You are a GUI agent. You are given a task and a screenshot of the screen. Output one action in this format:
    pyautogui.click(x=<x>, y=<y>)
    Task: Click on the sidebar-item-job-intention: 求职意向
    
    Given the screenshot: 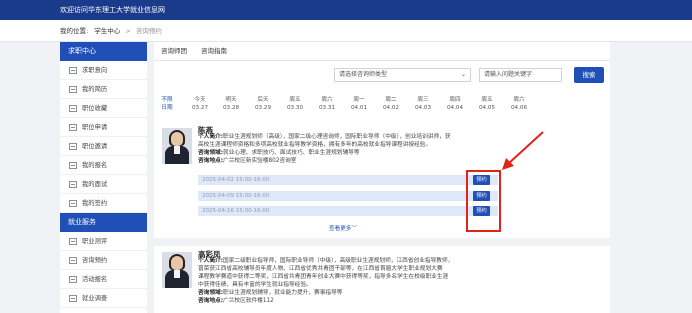 What is the action you would take?
    pyautogui.click(x=103, y=70)
    